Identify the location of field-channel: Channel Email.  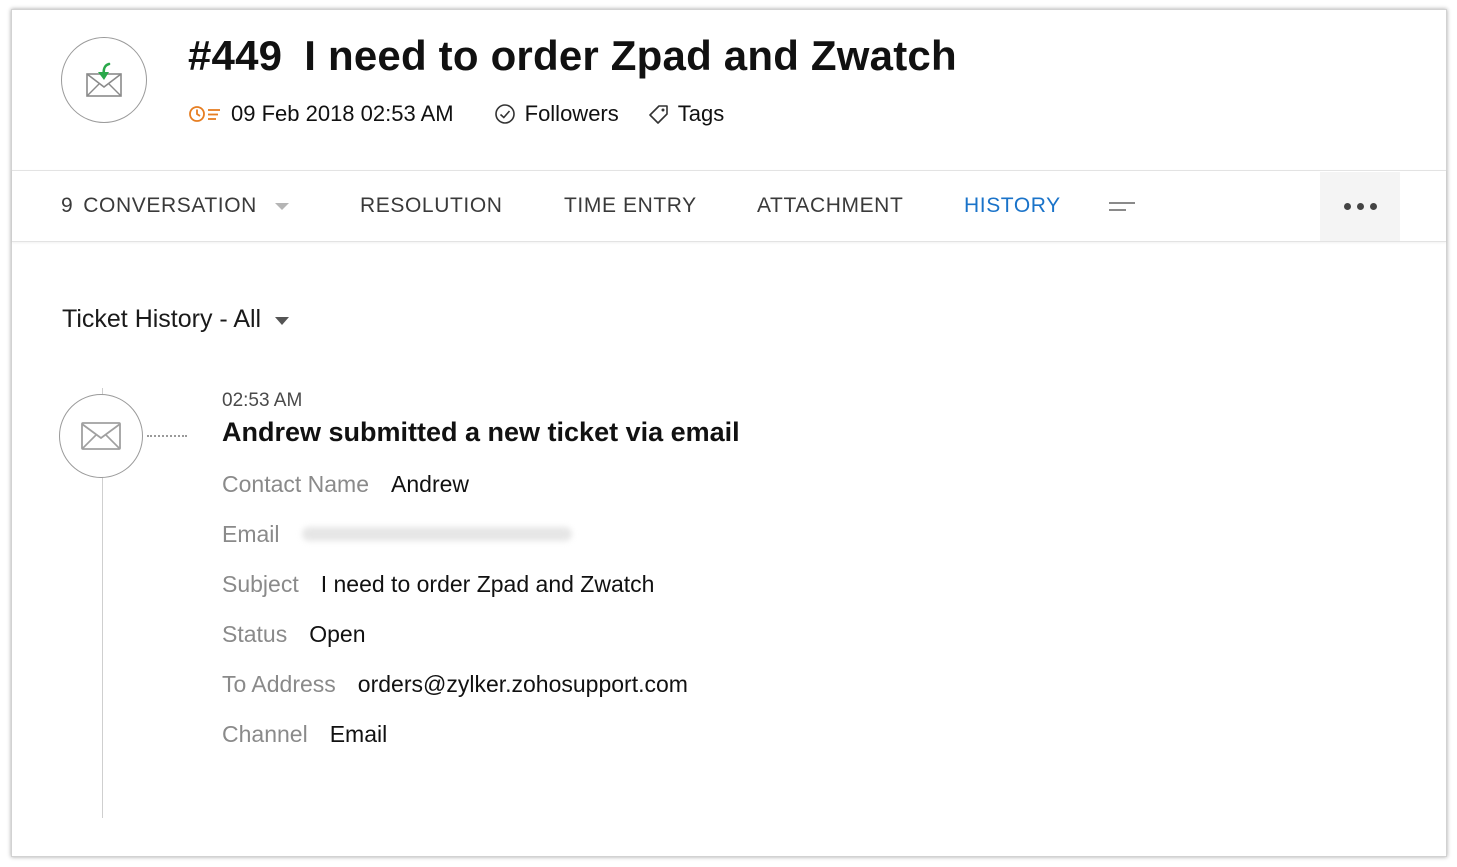
(304, 734).